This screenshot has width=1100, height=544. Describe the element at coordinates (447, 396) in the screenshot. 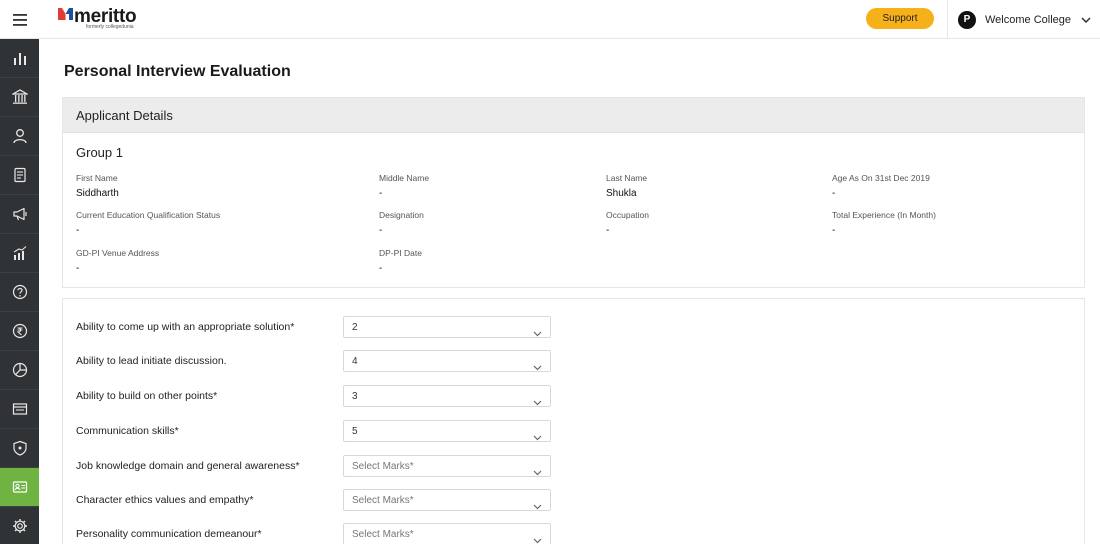

I see `marks-select: 3` at that location.